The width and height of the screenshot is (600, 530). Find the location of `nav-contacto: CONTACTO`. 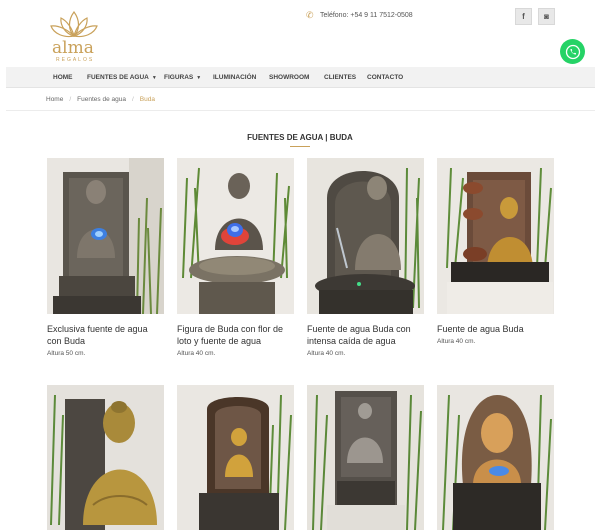

nav-contacto: CONTACTO is located at coordinates (385, 77).